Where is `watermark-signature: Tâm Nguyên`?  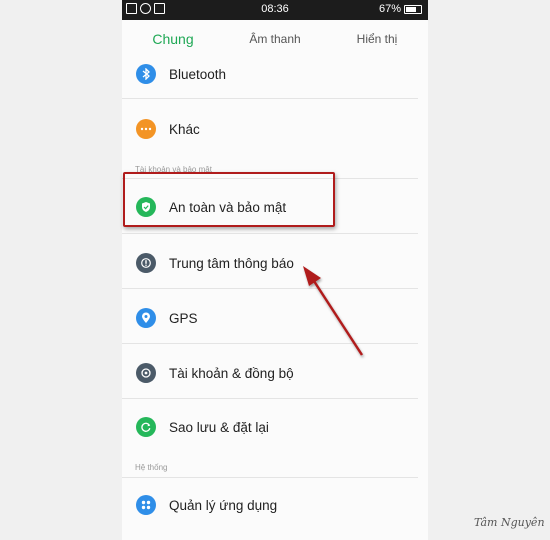 watermark-signature: Tâm Nguyên is located at coordinates (509, 522).